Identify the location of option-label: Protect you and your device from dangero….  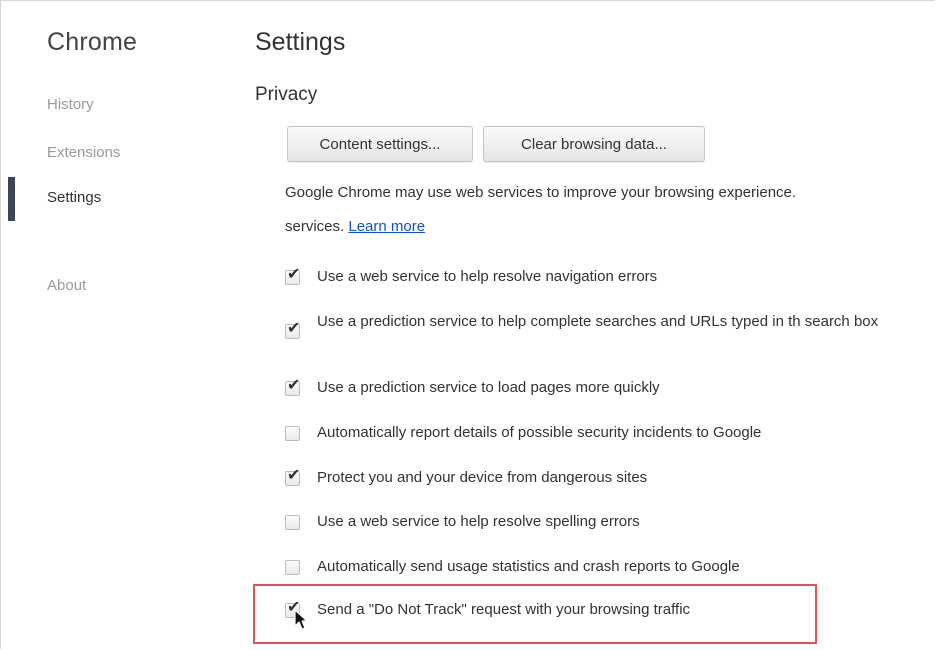
(482, 477).